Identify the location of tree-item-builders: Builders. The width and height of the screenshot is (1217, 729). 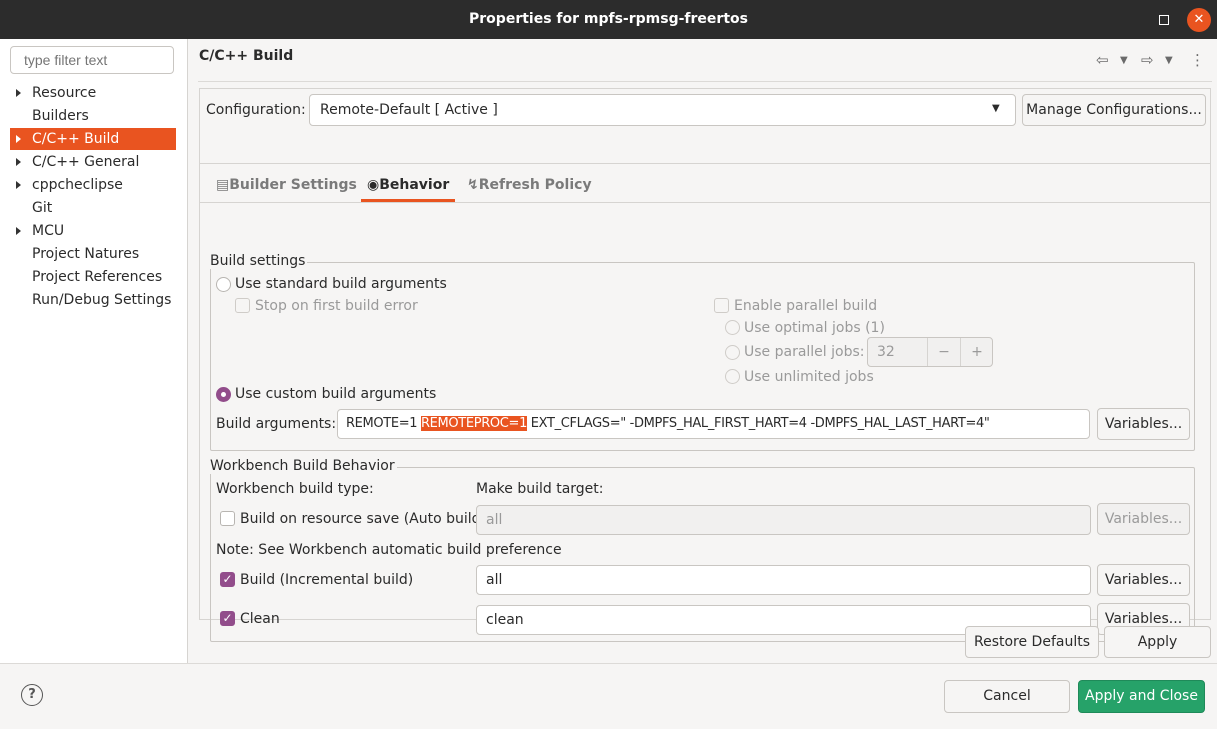
(93, 116).